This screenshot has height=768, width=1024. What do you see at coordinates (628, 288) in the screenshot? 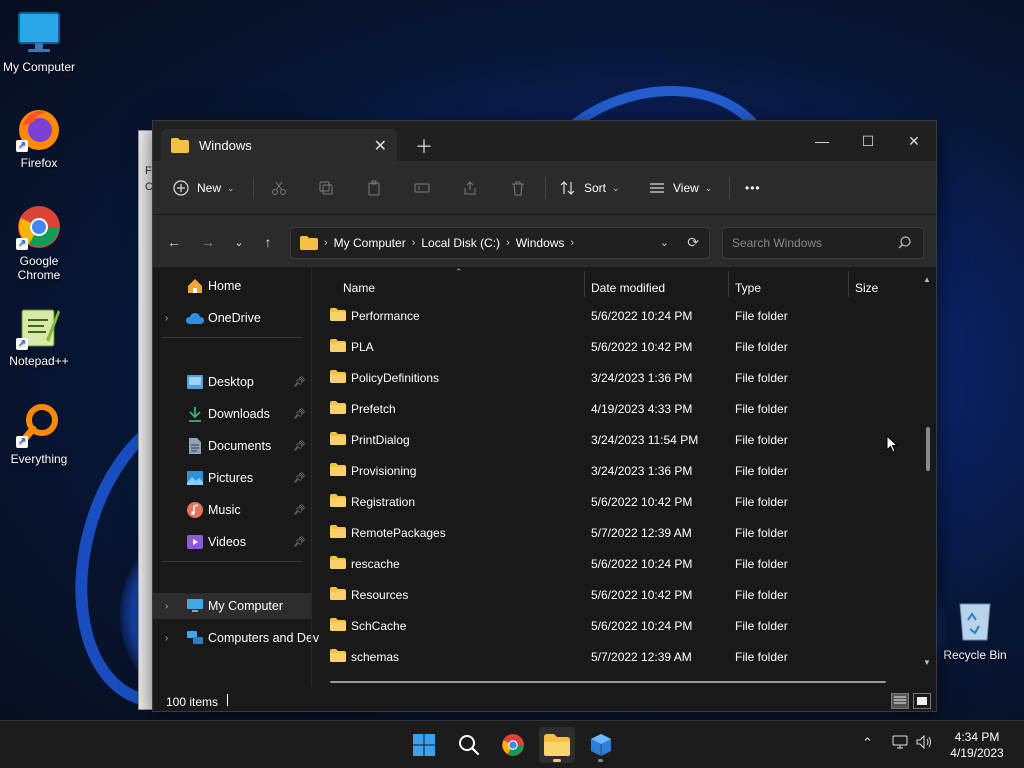
I see `column-header-date: Date modified` at bounding box center [628, 288].